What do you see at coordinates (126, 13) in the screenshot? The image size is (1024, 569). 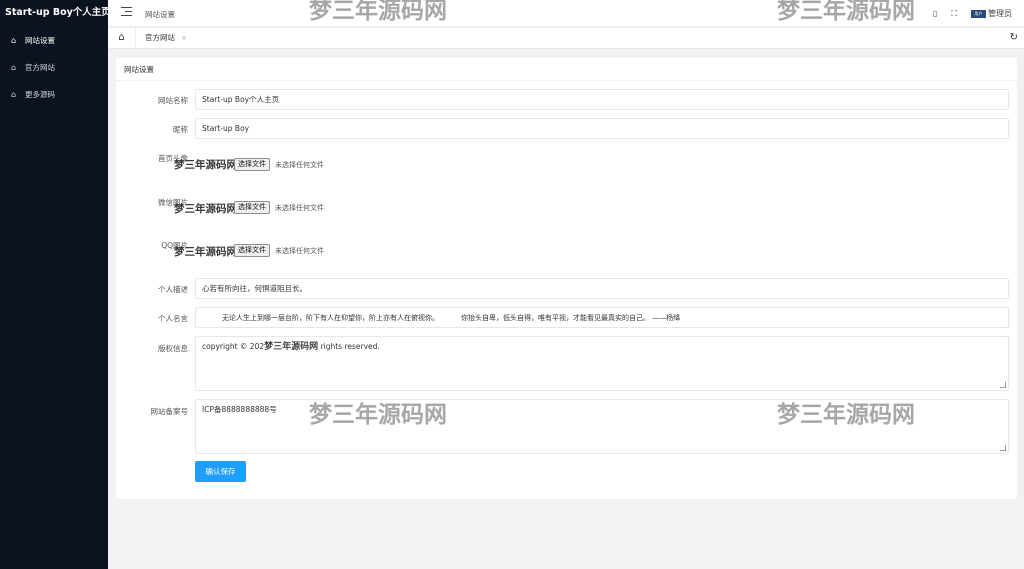 I see `menu-toggle-icon` at bounding box center [126, 13].